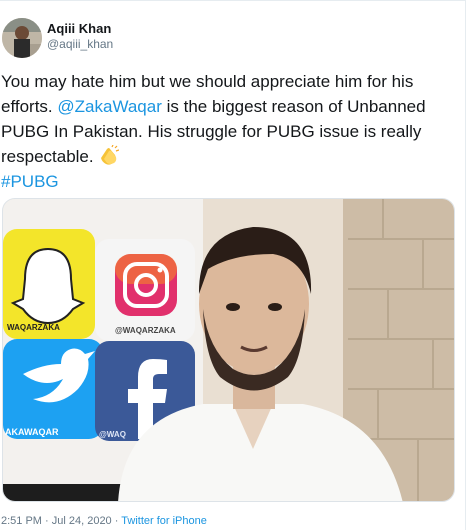 This screenshot has height=530, width=468. Describe the element at coordinates (112, 434) in the screenshot. I see `pillow-label-4: @WAQ` at that location.